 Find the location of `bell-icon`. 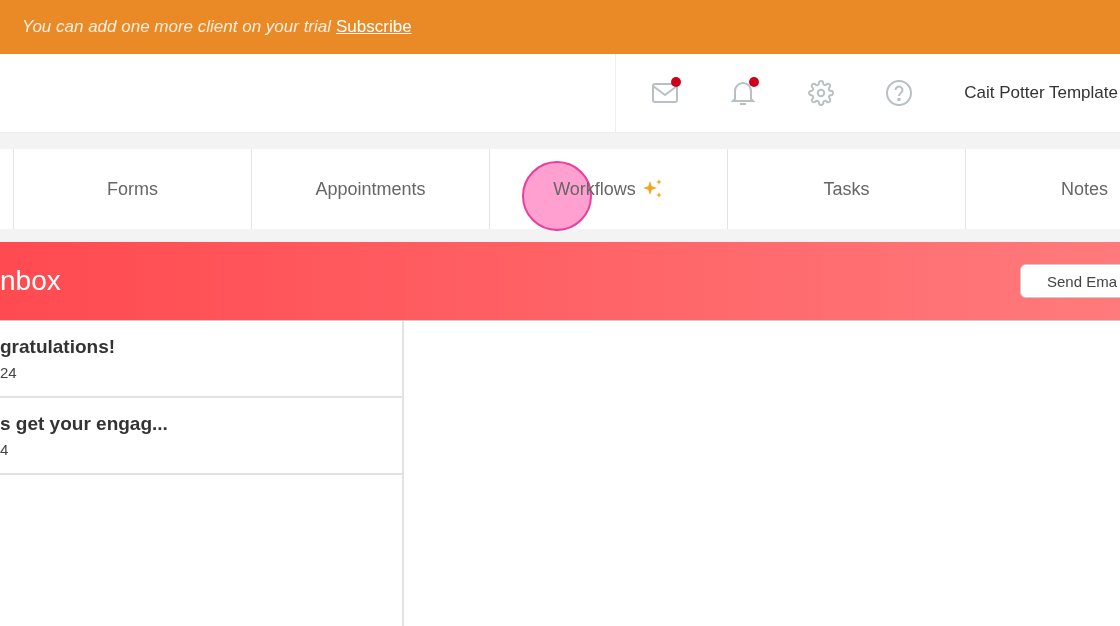

bell-icon is located at coordinates (743, 93).